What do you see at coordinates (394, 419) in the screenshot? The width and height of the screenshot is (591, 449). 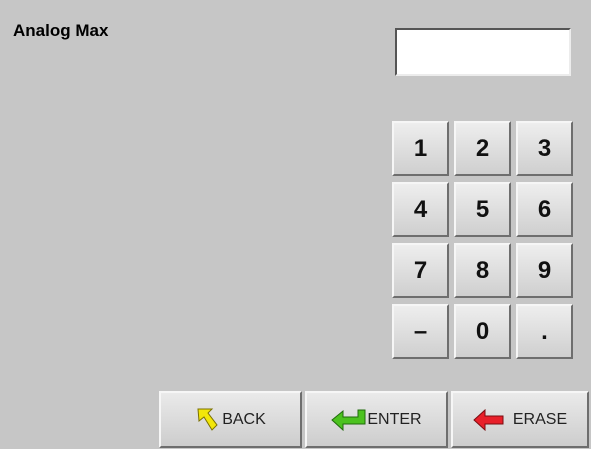 I see `enter-label: ENTER` at bounding box center [394, 419].